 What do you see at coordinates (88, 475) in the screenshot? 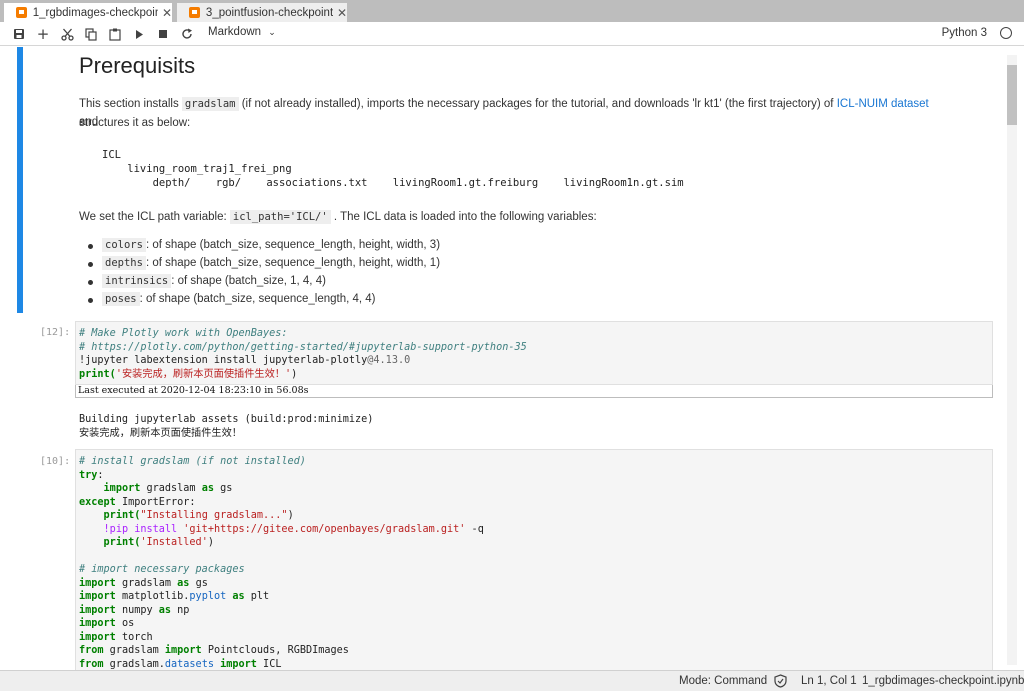
I see `code-token: try` at bounding box center [88, 475].